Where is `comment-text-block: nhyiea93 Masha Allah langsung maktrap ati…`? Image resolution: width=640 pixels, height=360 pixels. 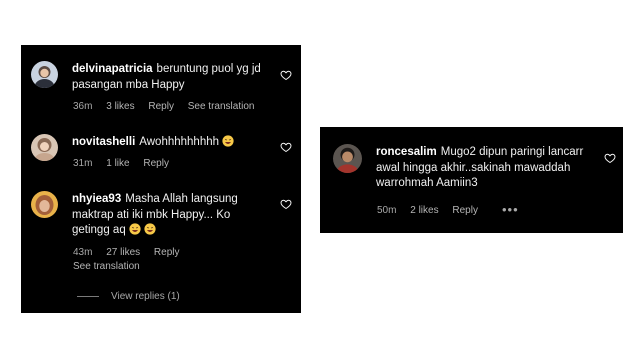
comment-text-block: nhyiea93 Masha Allah langsung maktrap ati… is located at coordinates (170, 215).